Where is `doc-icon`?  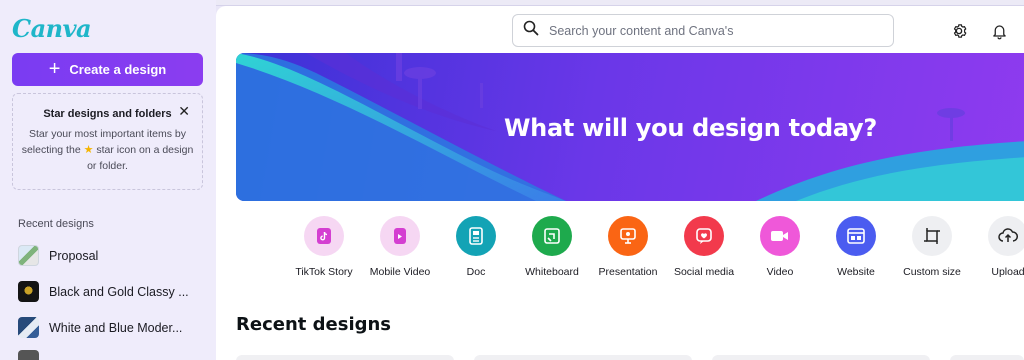
doc-icon is located at coordinates (476, 236).